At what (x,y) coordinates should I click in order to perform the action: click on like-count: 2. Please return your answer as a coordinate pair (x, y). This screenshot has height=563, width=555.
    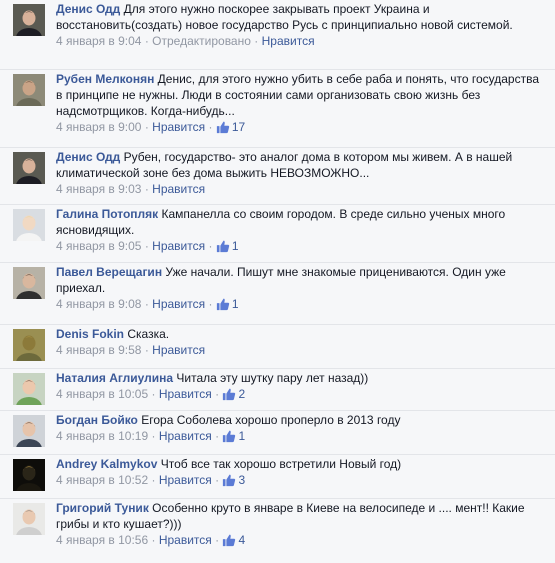
    Looking at the image, I should click on (233, 396).